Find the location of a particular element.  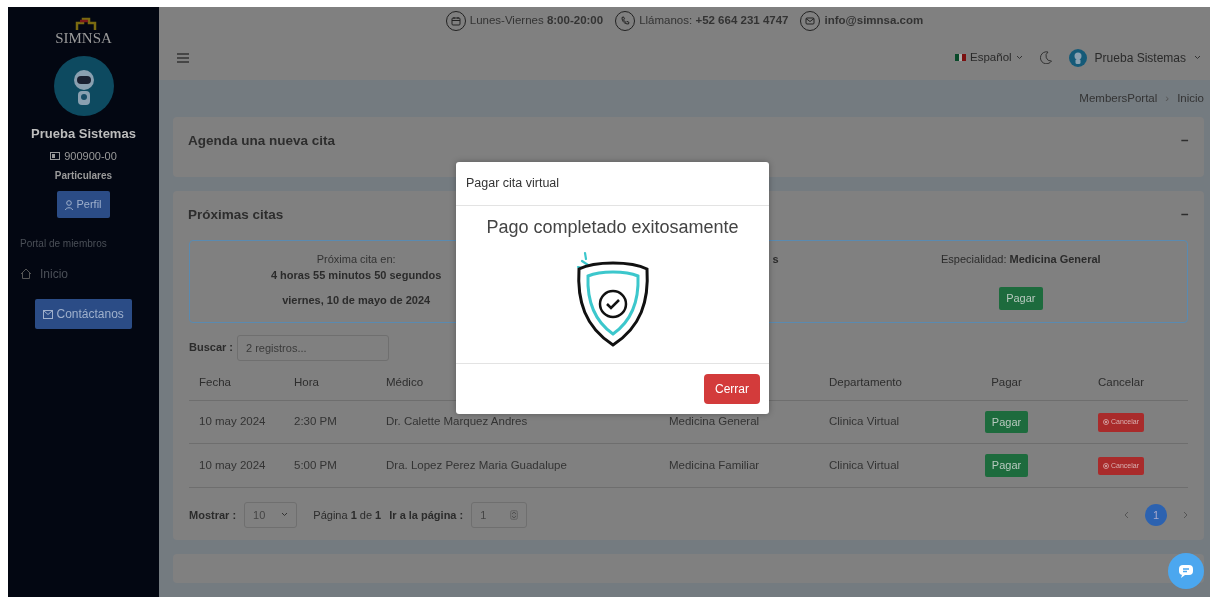

doctor-cell: Dra. Lopez Perez Maria Guadalupe is located at coordinates (517, 465).